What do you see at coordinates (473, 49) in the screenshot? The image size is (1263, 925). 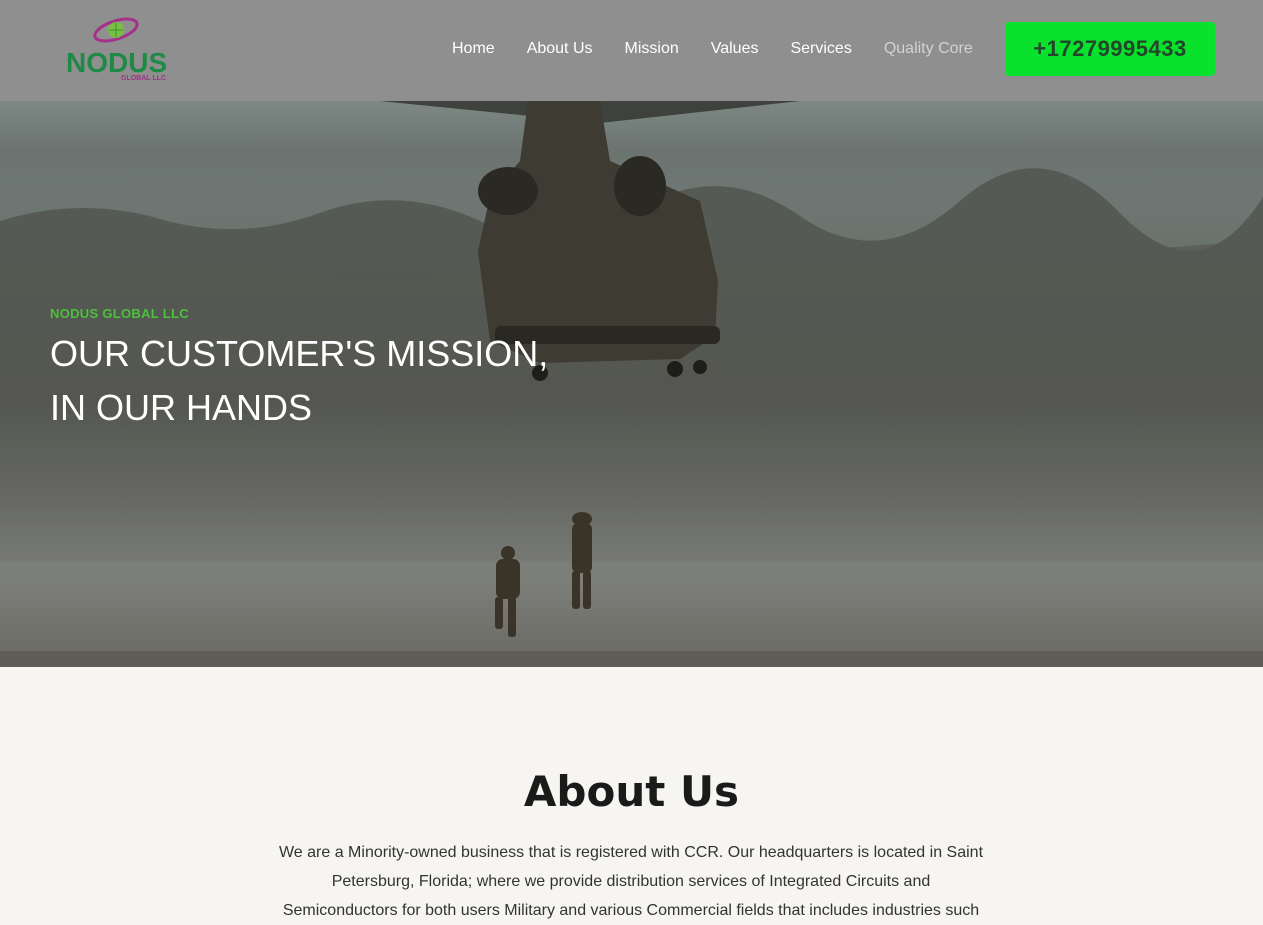 I see `nav-home: Home` at bounding box center [473, 49].